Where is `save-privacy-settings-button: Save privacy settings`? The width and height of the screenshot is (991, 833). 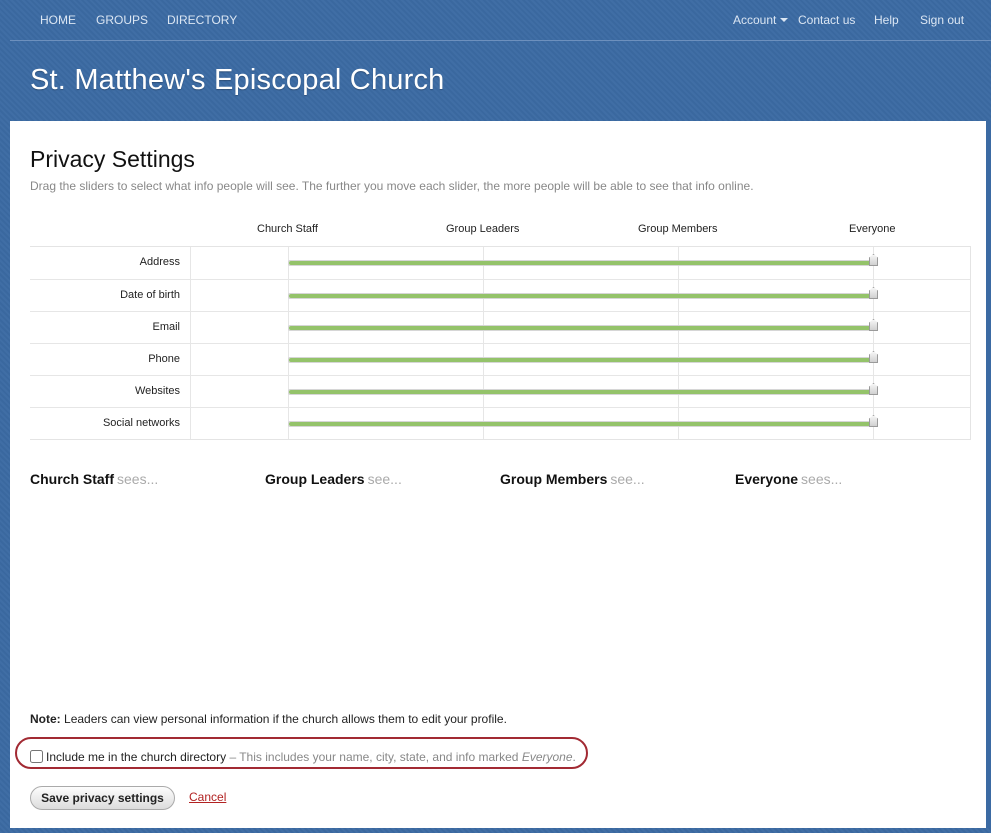 save-privacy-settings-button: Save privacy settings is located at coordinates (102, 798).